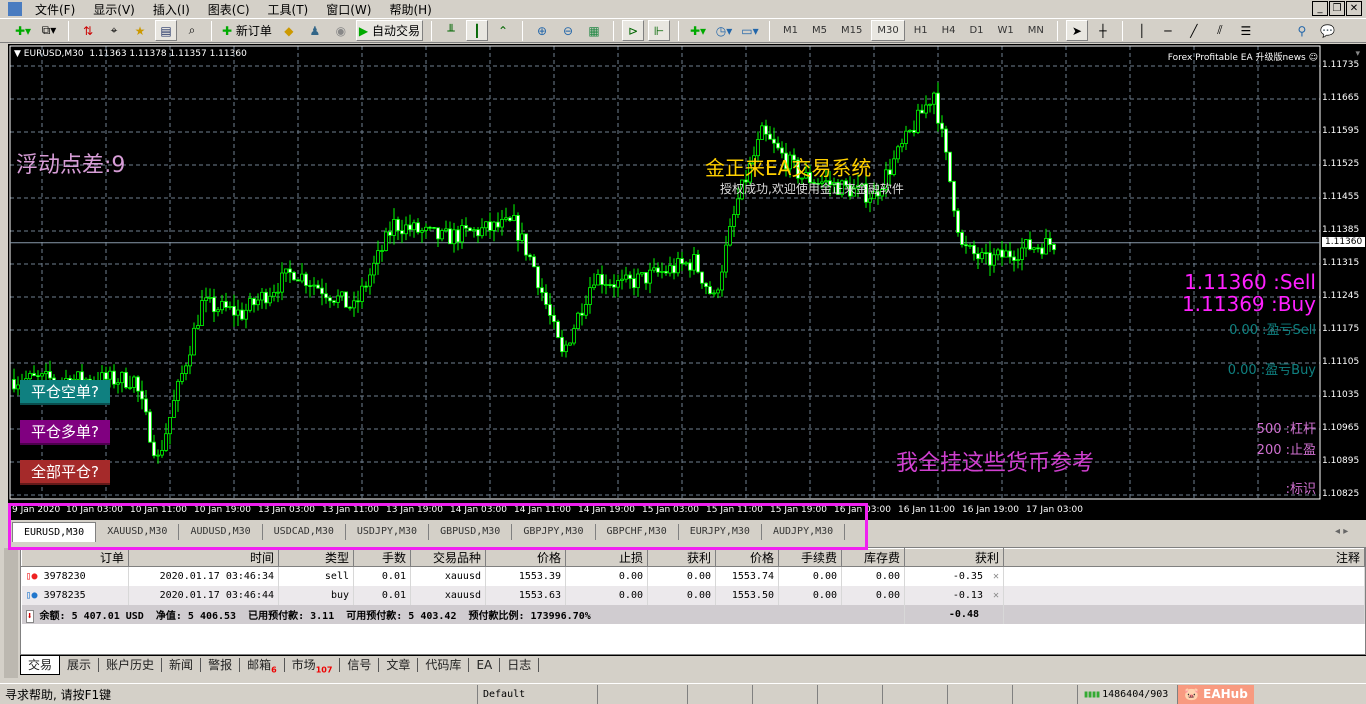 This screenshot has height=704, width=1366. What do you see at coordinates (485, 665) in the screenshot?
I see `terminal-tab: EA` at bounding box center [485, 665].